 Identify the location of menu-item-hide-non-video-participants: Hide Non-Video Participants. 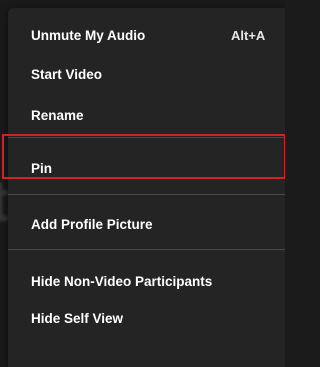
(146, 281).